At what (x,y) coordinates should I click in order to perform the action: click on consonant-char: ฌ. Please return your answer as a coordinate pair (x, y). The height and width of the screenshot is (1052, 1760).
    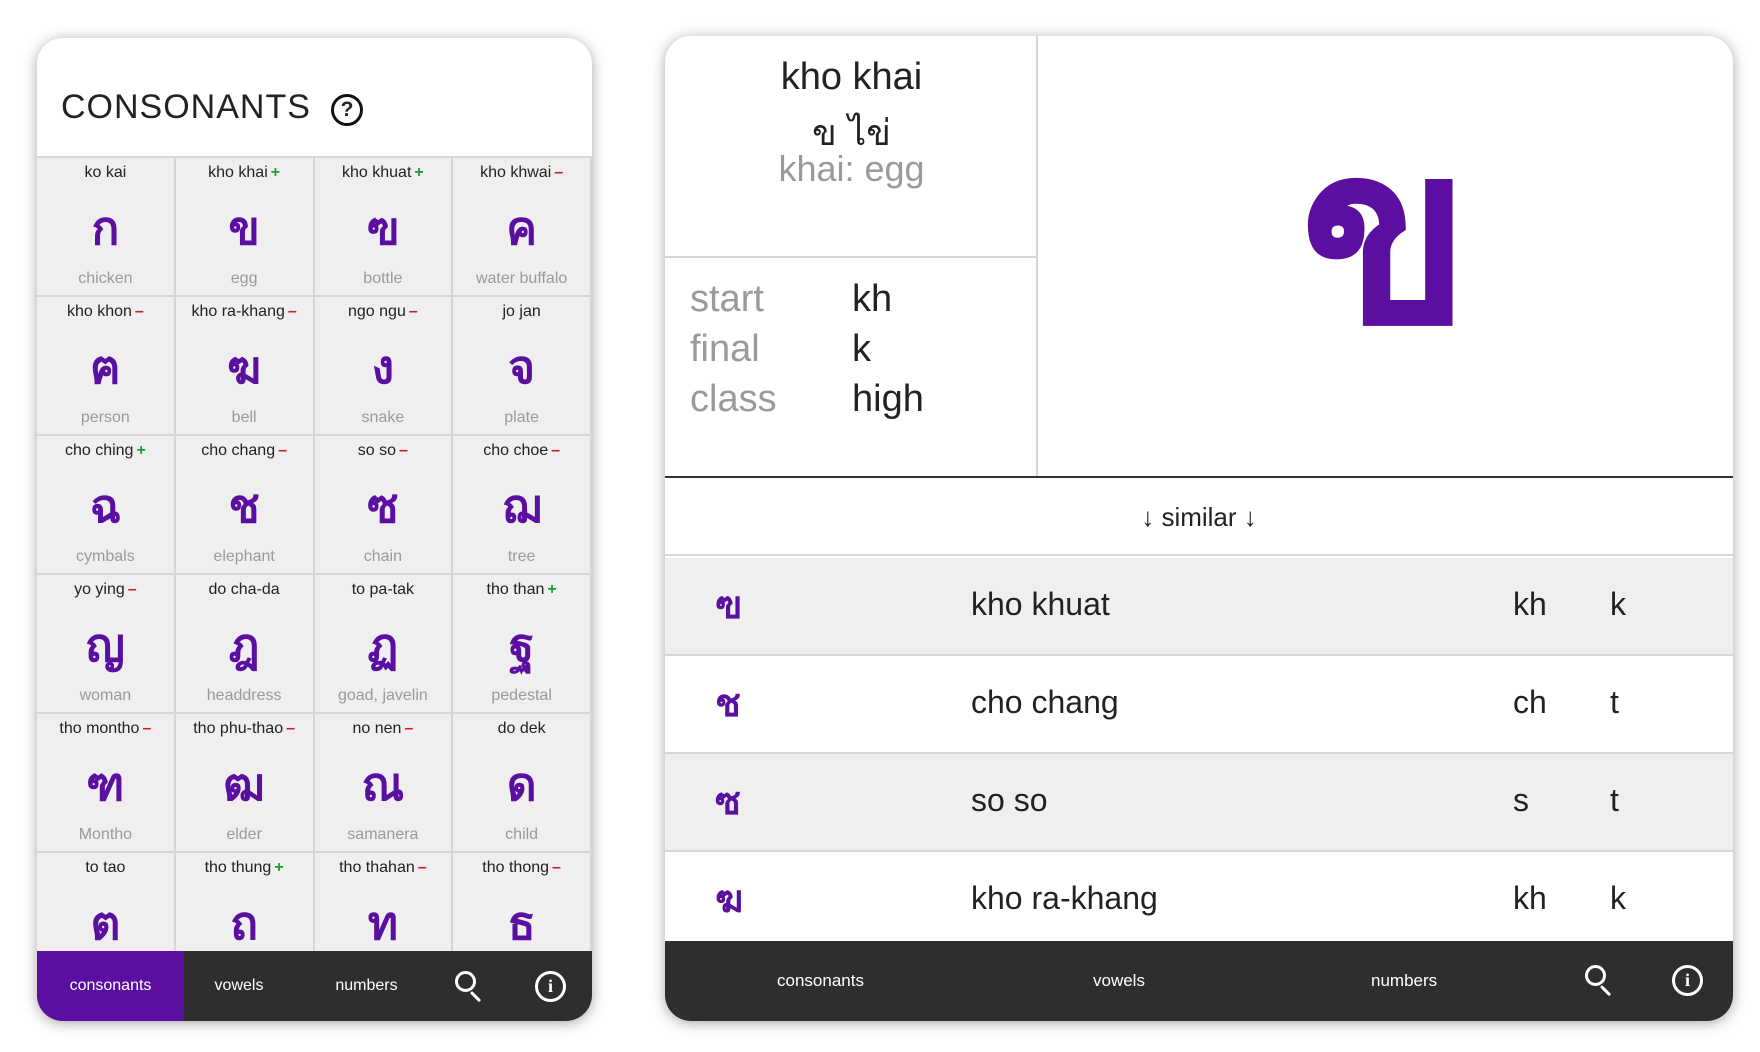
    Looking at the image, I should click on (521, 506).